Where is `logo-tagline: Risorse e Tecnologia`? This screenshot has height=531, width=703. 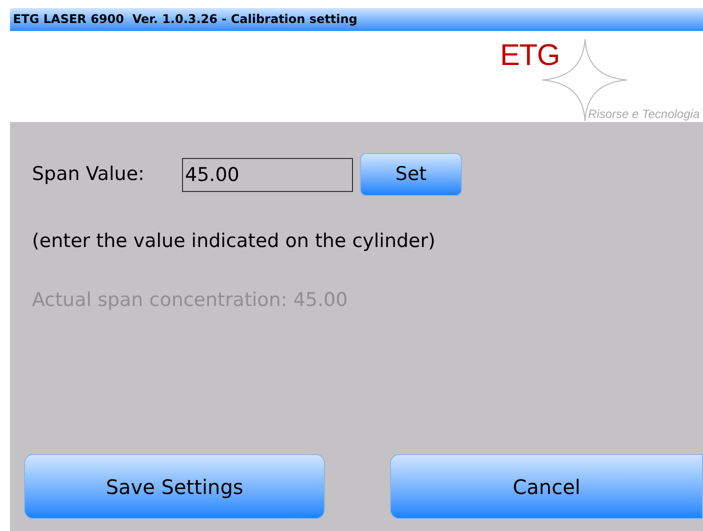 logo-tagline: Risorse e Tecnologia is located at coordinates (644, 114).